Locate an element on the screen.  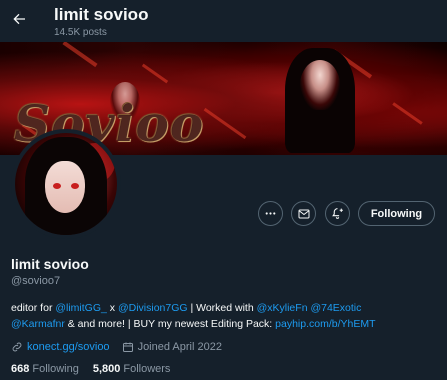
followers-count: 5,800 Followers is located at coordinates (132, 369).